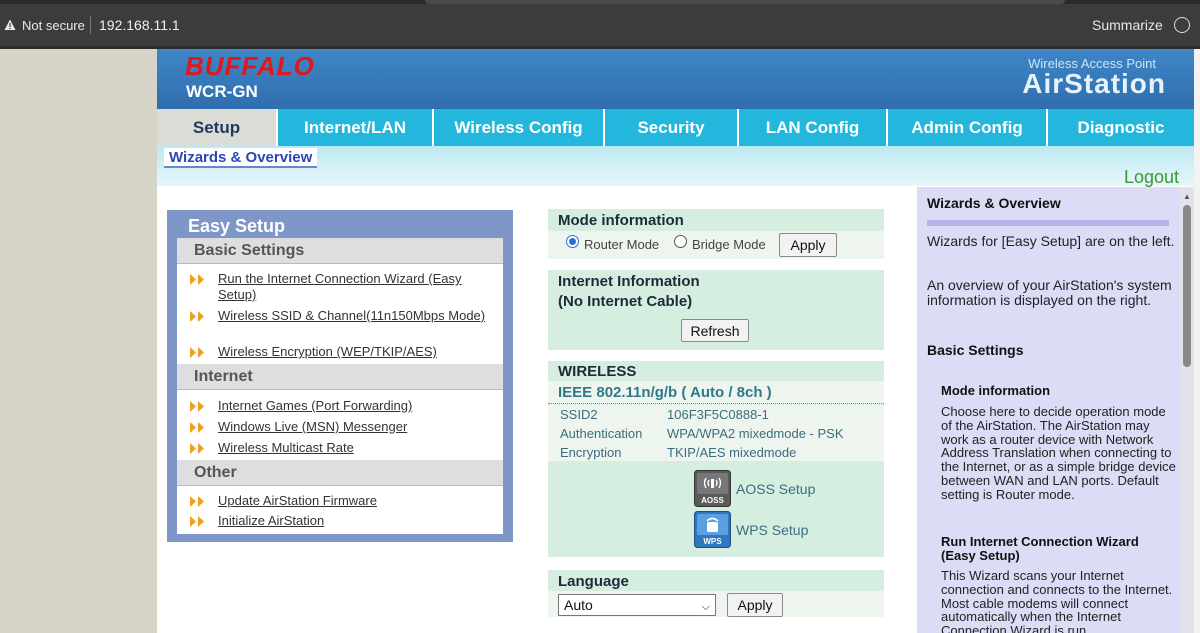  What do you see at coordinates (600, 25) in the screenshot?
I see `address-bar: Not secure 192.168.11.1 Summarize` at bounding box center [600, 25].